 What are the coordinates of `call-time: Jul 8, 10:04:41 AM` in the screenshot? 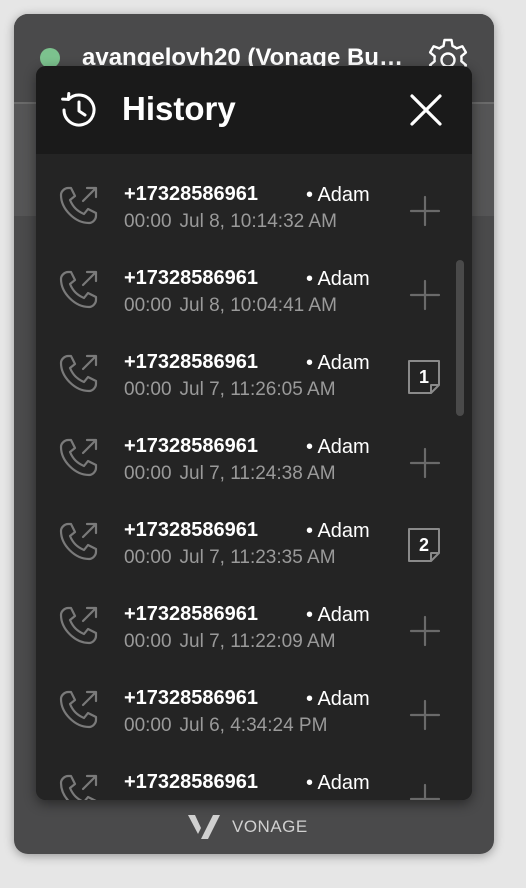 It's located at (258, 305).